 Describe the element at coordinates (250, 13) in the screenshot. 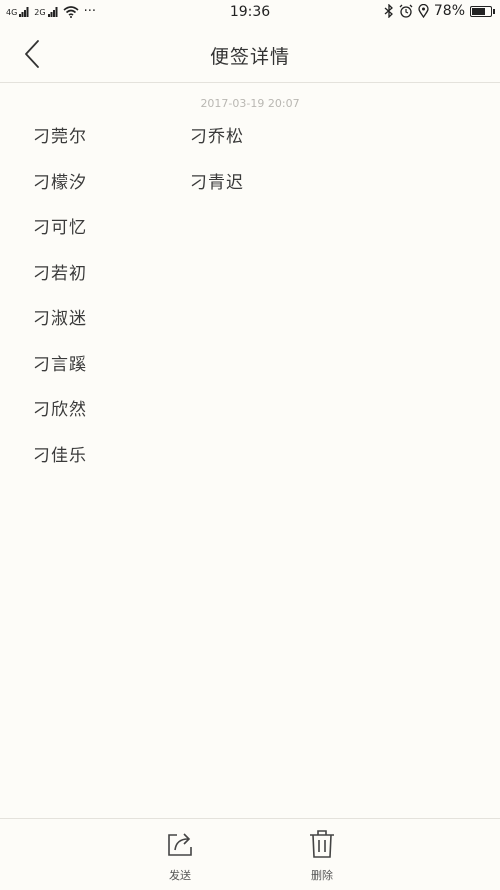

I see `status-bar: 4G 2G ··· 19:36 78%` at that location.